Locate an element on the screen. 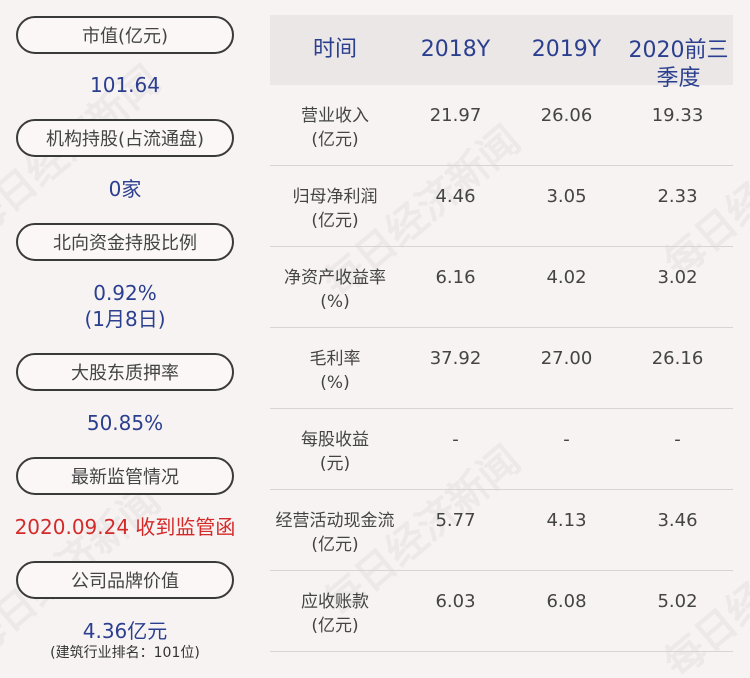 Image resolution: width=750 pixels, height=678 pixels. northbound-ratio-value: 0.92% is located at coordinates (125, 293).